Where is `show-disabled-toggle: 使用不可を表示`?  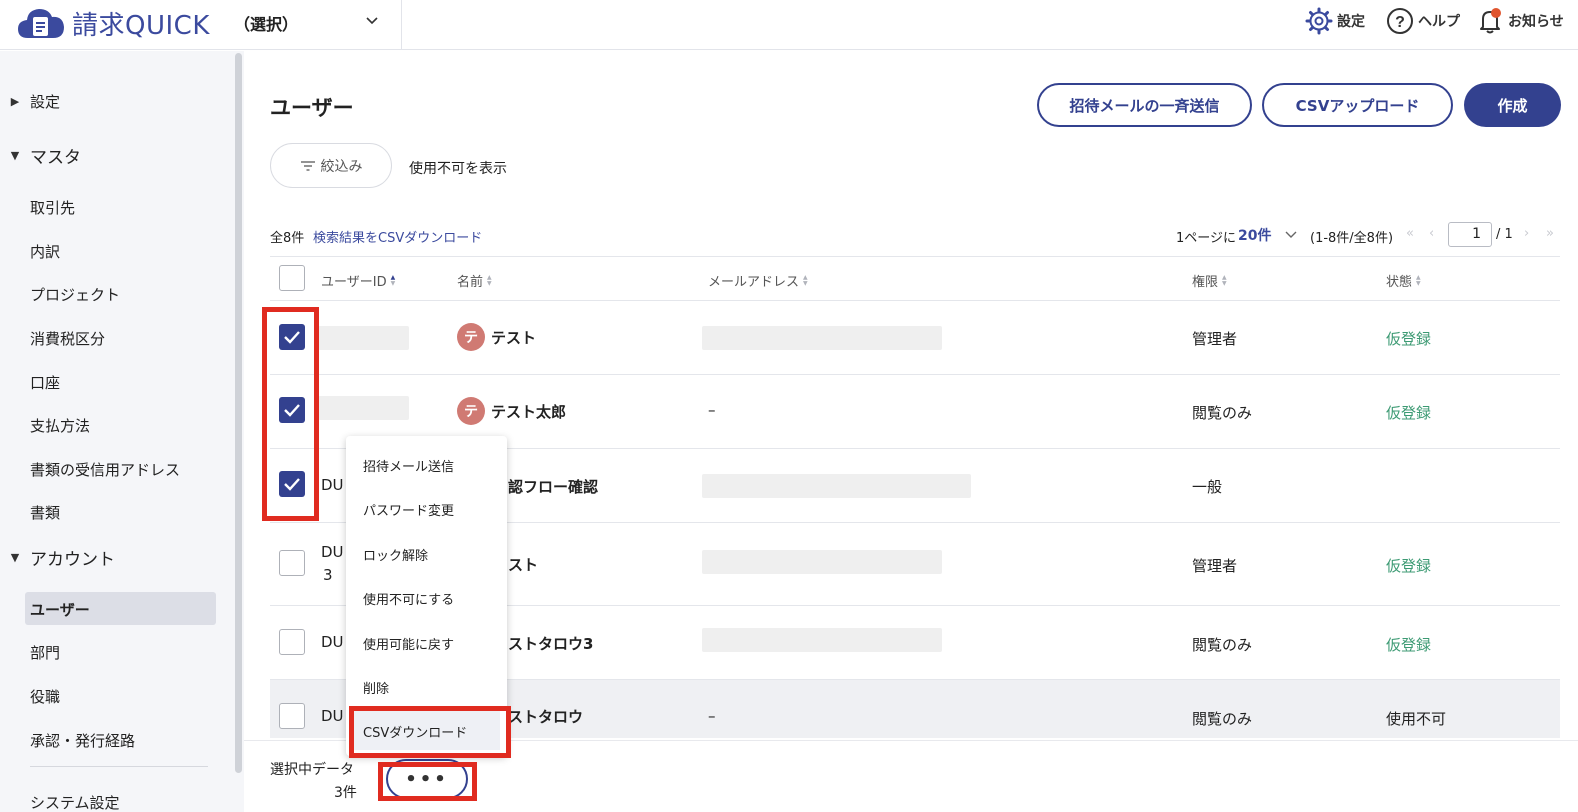 show-disabled-toggle: 使用不可を表示 is located at coordinates (458, 168).